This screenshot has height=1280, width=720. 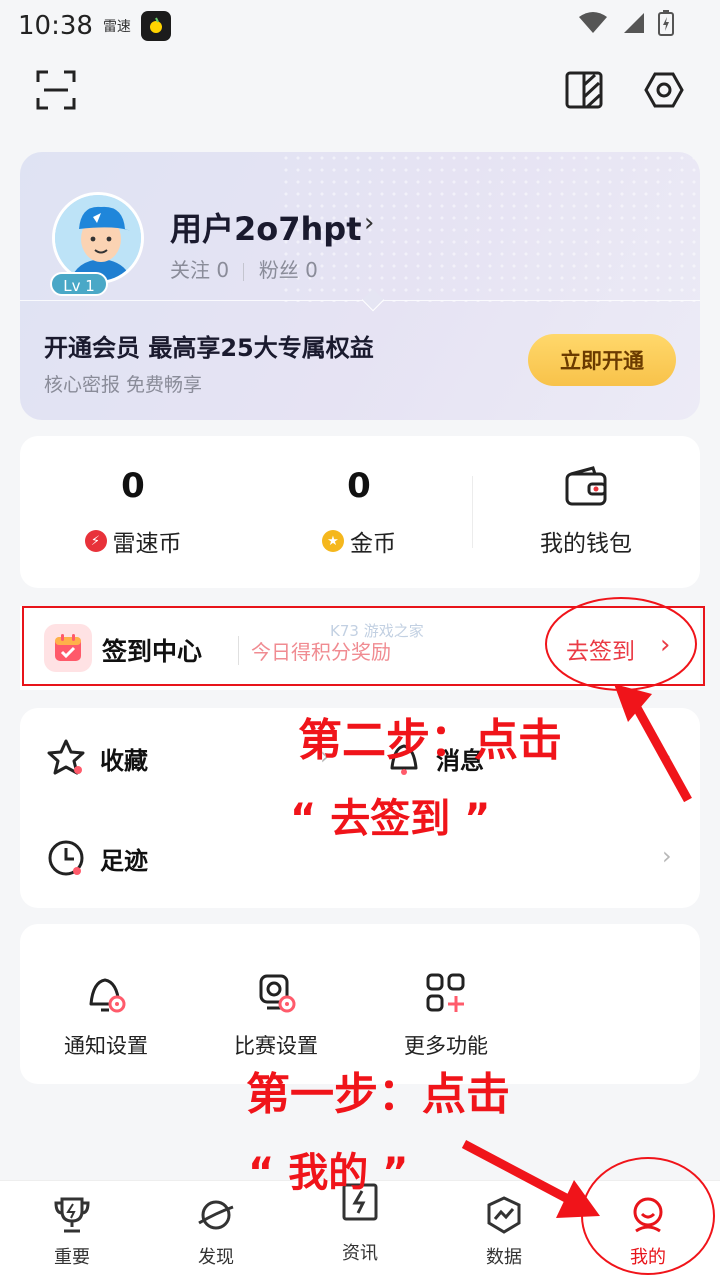 What do you see at coordinates (373, 544) in the screenshot?
I see `gold-coin-label: 金币` at bounding box center [373, 544].